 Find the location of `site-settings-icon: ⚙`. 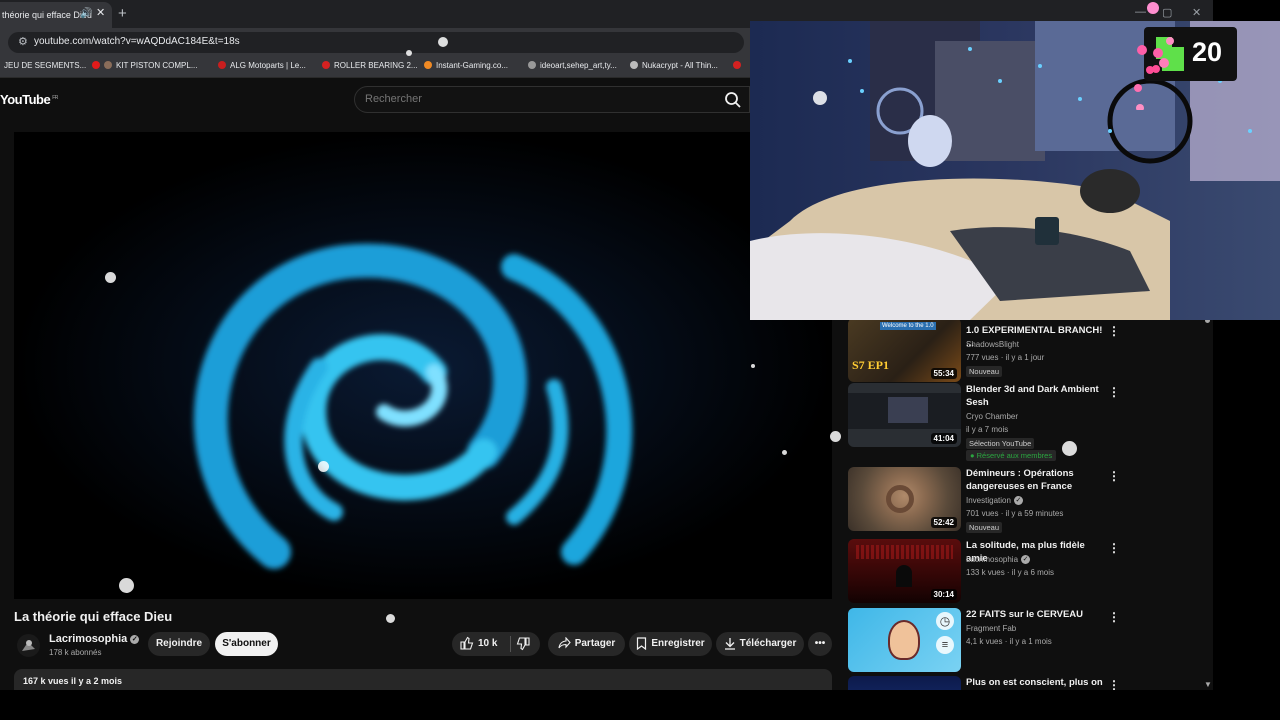

site-settings-icon: ⚙ is located at coordinates (23, 41).